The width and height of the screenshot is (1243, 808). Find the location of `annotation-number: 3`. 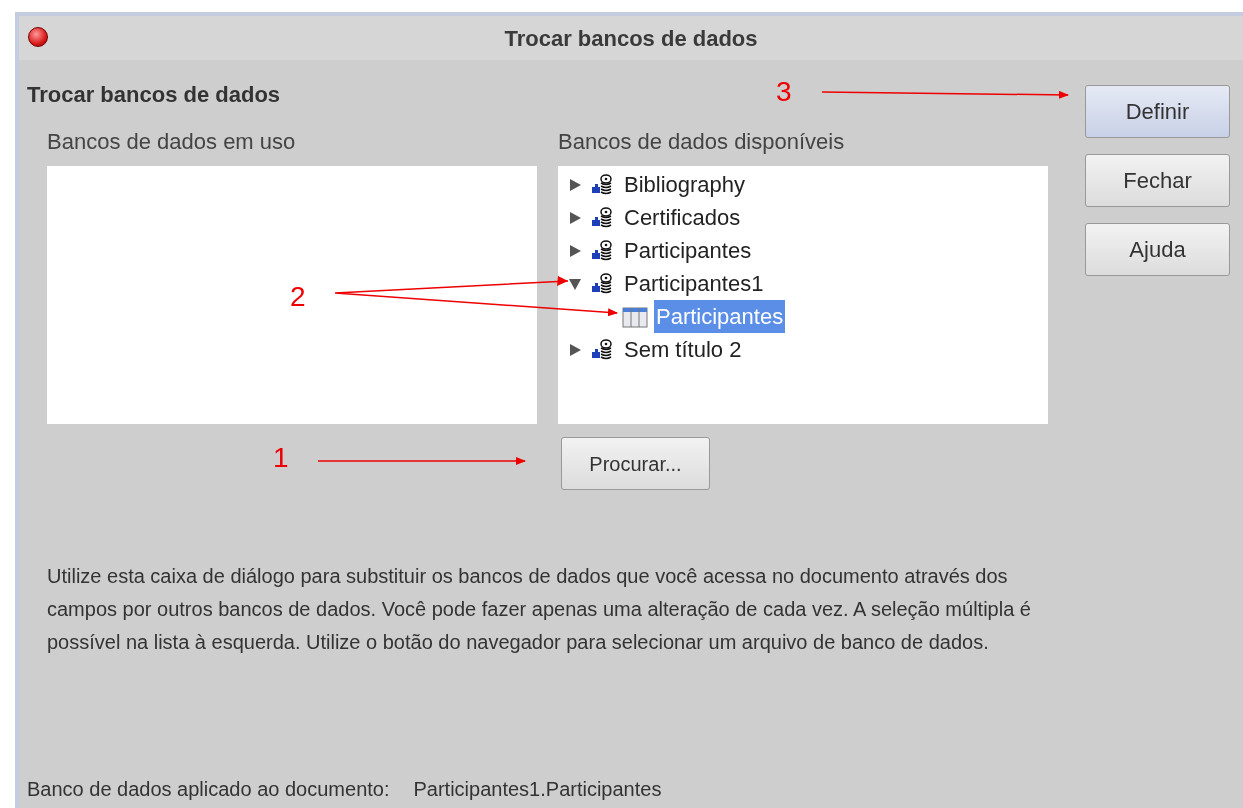

annotation-number: 3 is located at coordinates (784, 92).